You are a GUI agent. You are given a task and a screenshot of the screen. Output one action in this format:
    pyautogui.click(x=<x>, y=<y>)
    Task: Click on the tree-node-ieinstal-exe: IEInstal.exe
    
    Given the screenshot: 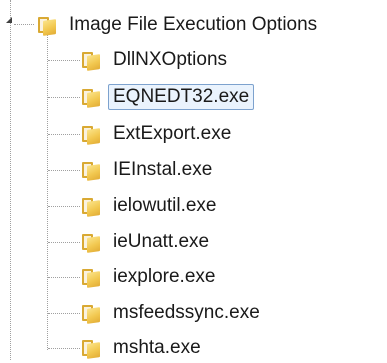 What is the action you would take?
    pyautogui.click(x=148, y=170)
    